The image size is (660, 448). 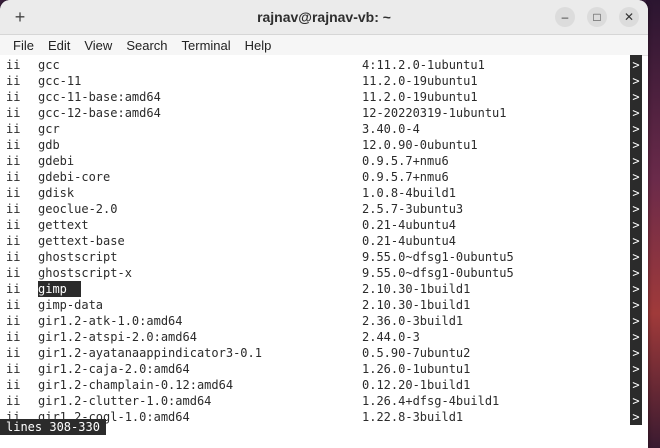 What do you see at coordinates (413, 321) in the screenshot?
I see `package-version: 2.36.0-3build1` at bounding box center [413, 321].